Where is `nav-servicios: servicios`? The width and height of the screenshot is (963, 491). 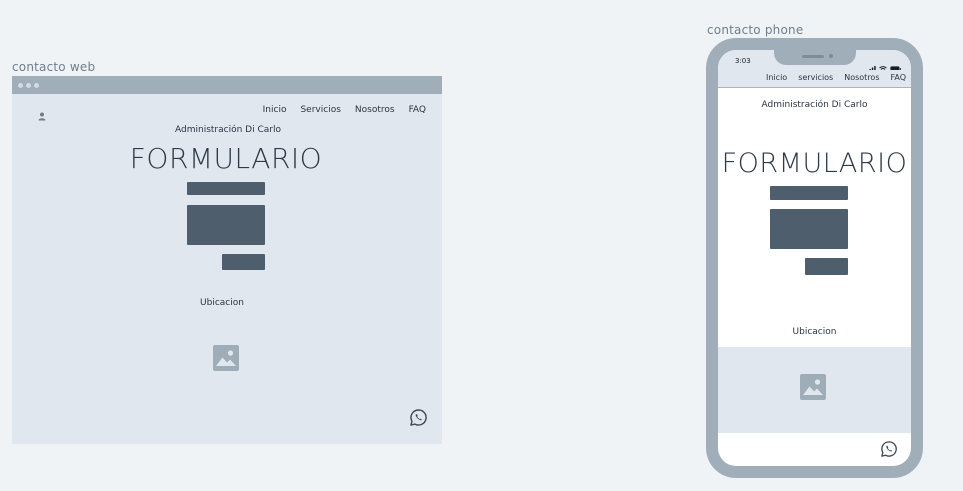 nav-servicios: servicios is located at coordinates (815, 77).